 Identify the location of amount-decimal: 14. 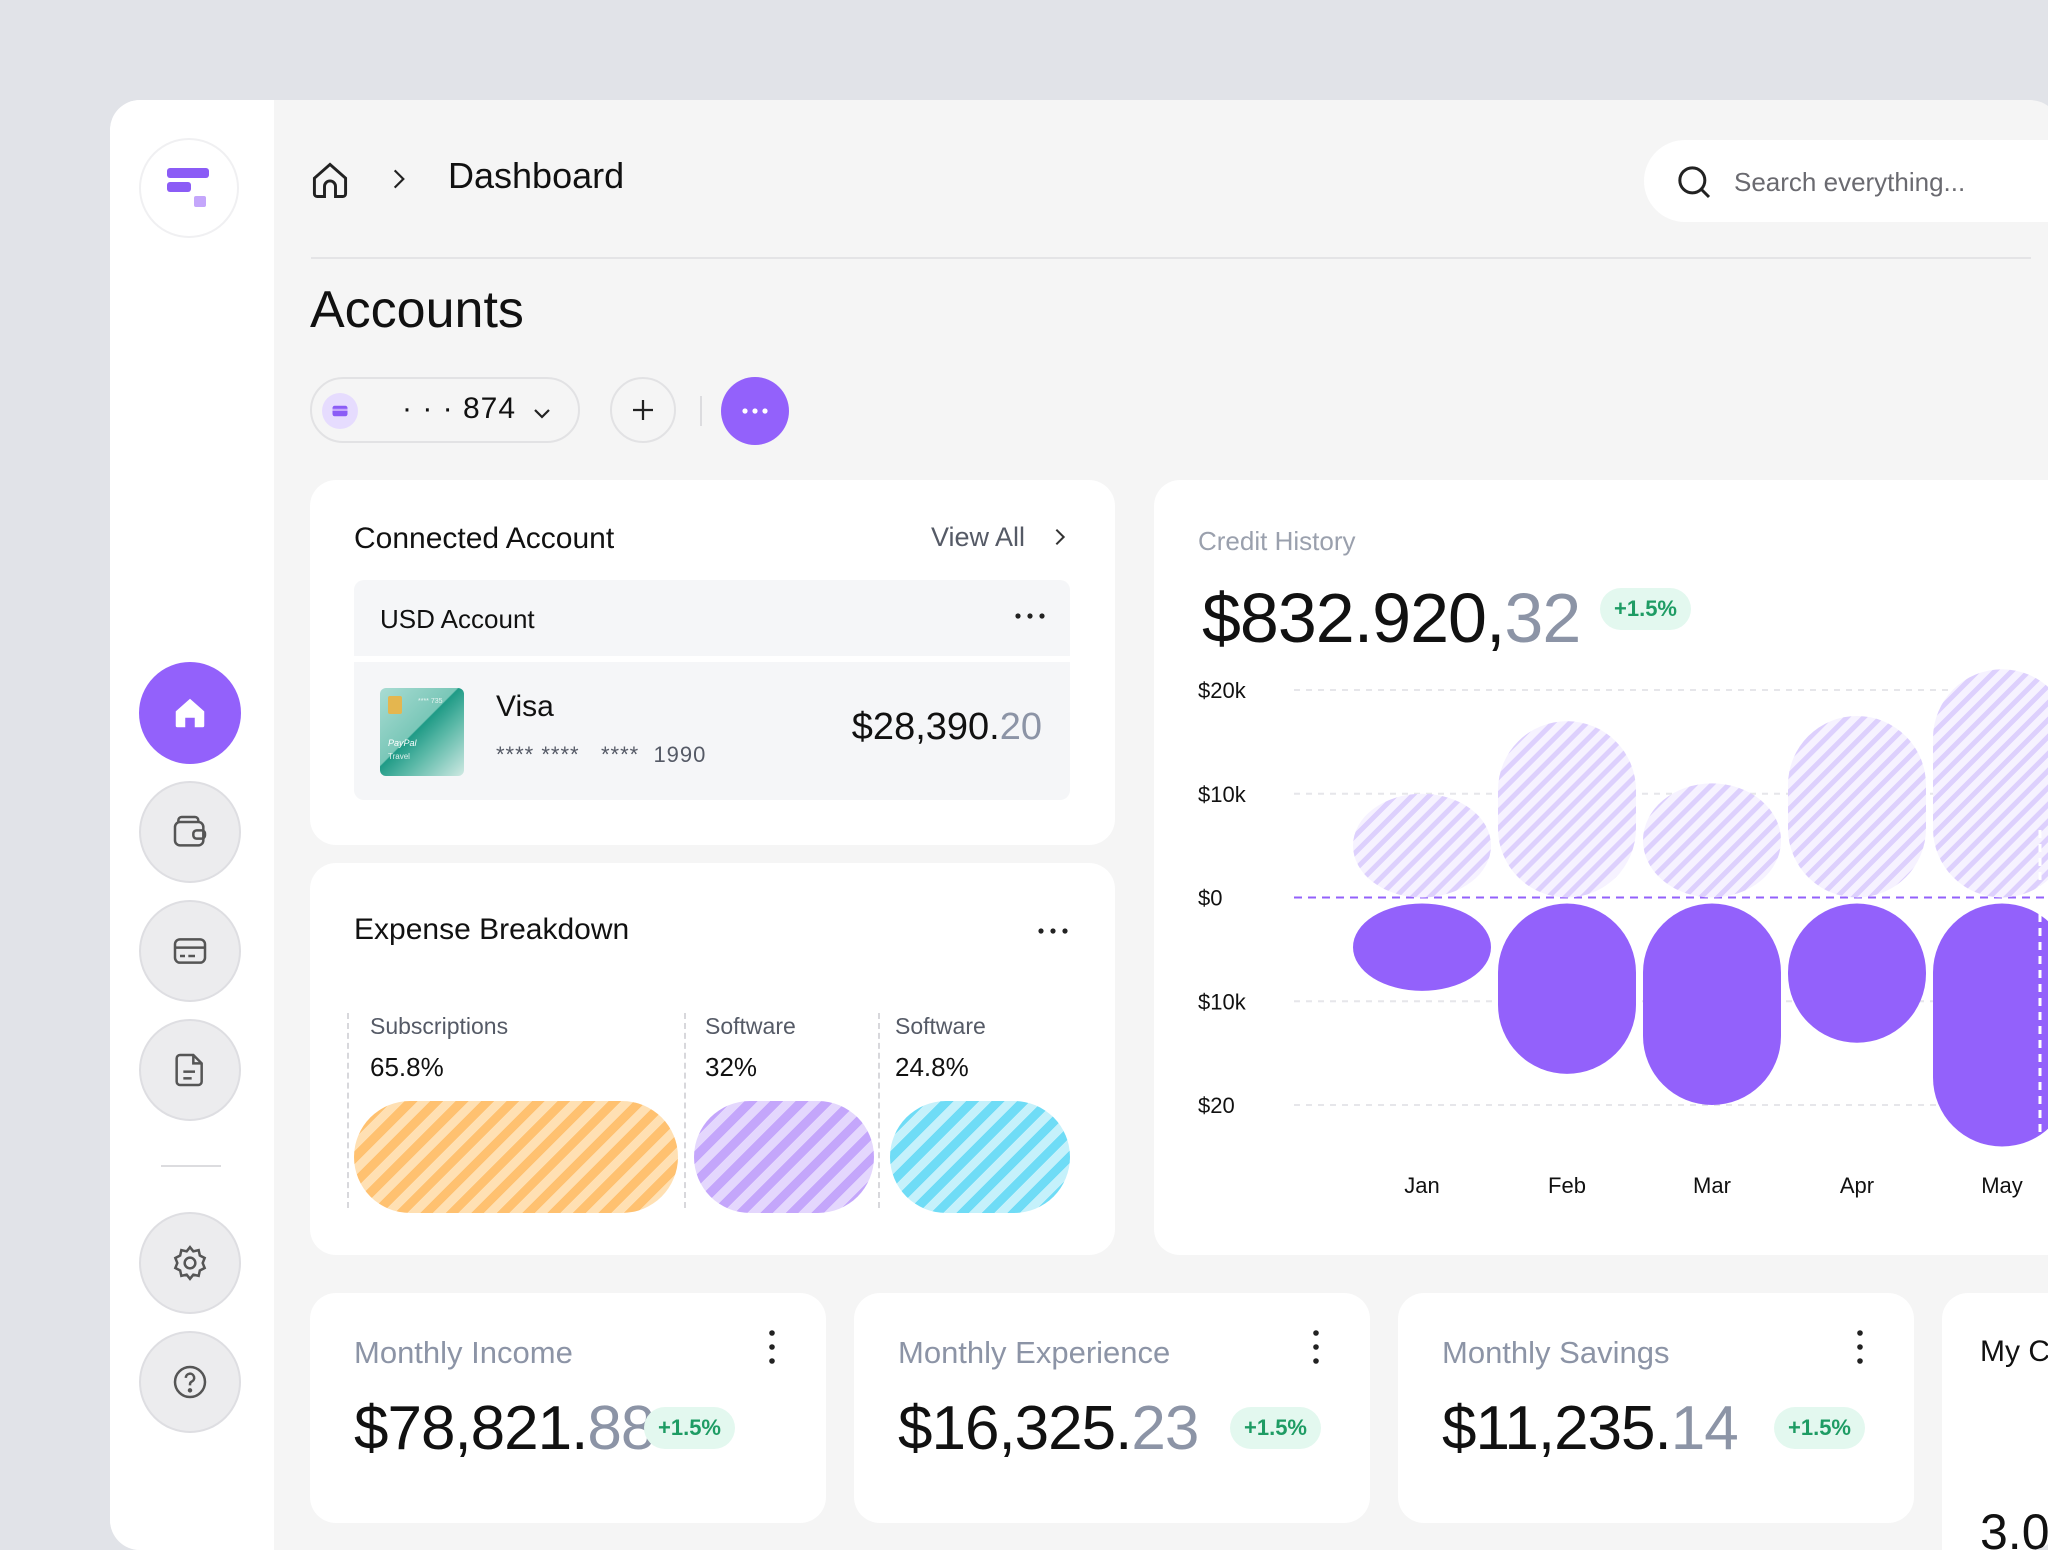
(1704, 1428).